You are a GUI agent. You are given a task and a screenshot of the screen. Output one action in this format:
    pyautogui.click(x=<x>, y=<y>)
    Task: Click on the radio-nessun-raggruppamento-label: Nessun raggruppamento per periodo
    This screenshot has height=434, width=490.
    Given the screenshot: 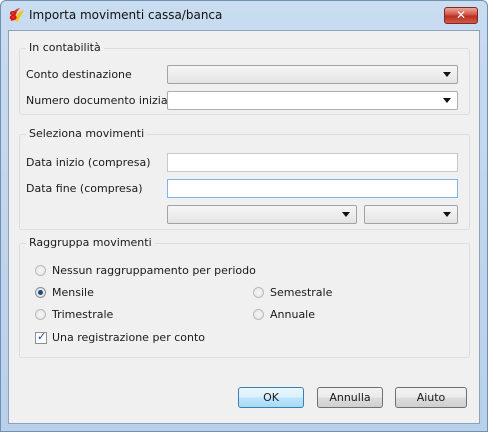 What is the action you would take?
    pyautogui.click(x=154, y=270)
    